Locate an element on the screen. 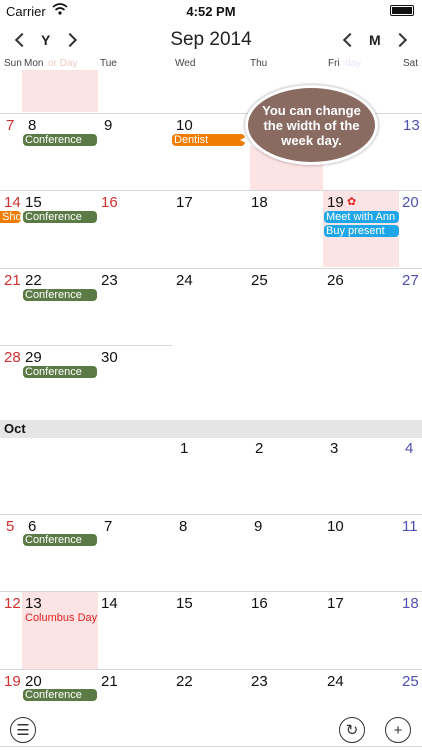 Image resolution: width=422 pixels, height=750 pixels. weekday-sat: Sat is located at coordinates (411, 63).